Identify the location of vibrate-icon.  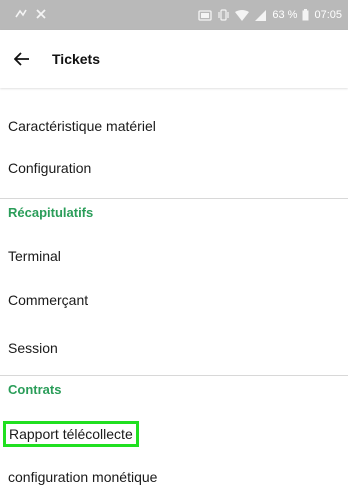
(223, 15).